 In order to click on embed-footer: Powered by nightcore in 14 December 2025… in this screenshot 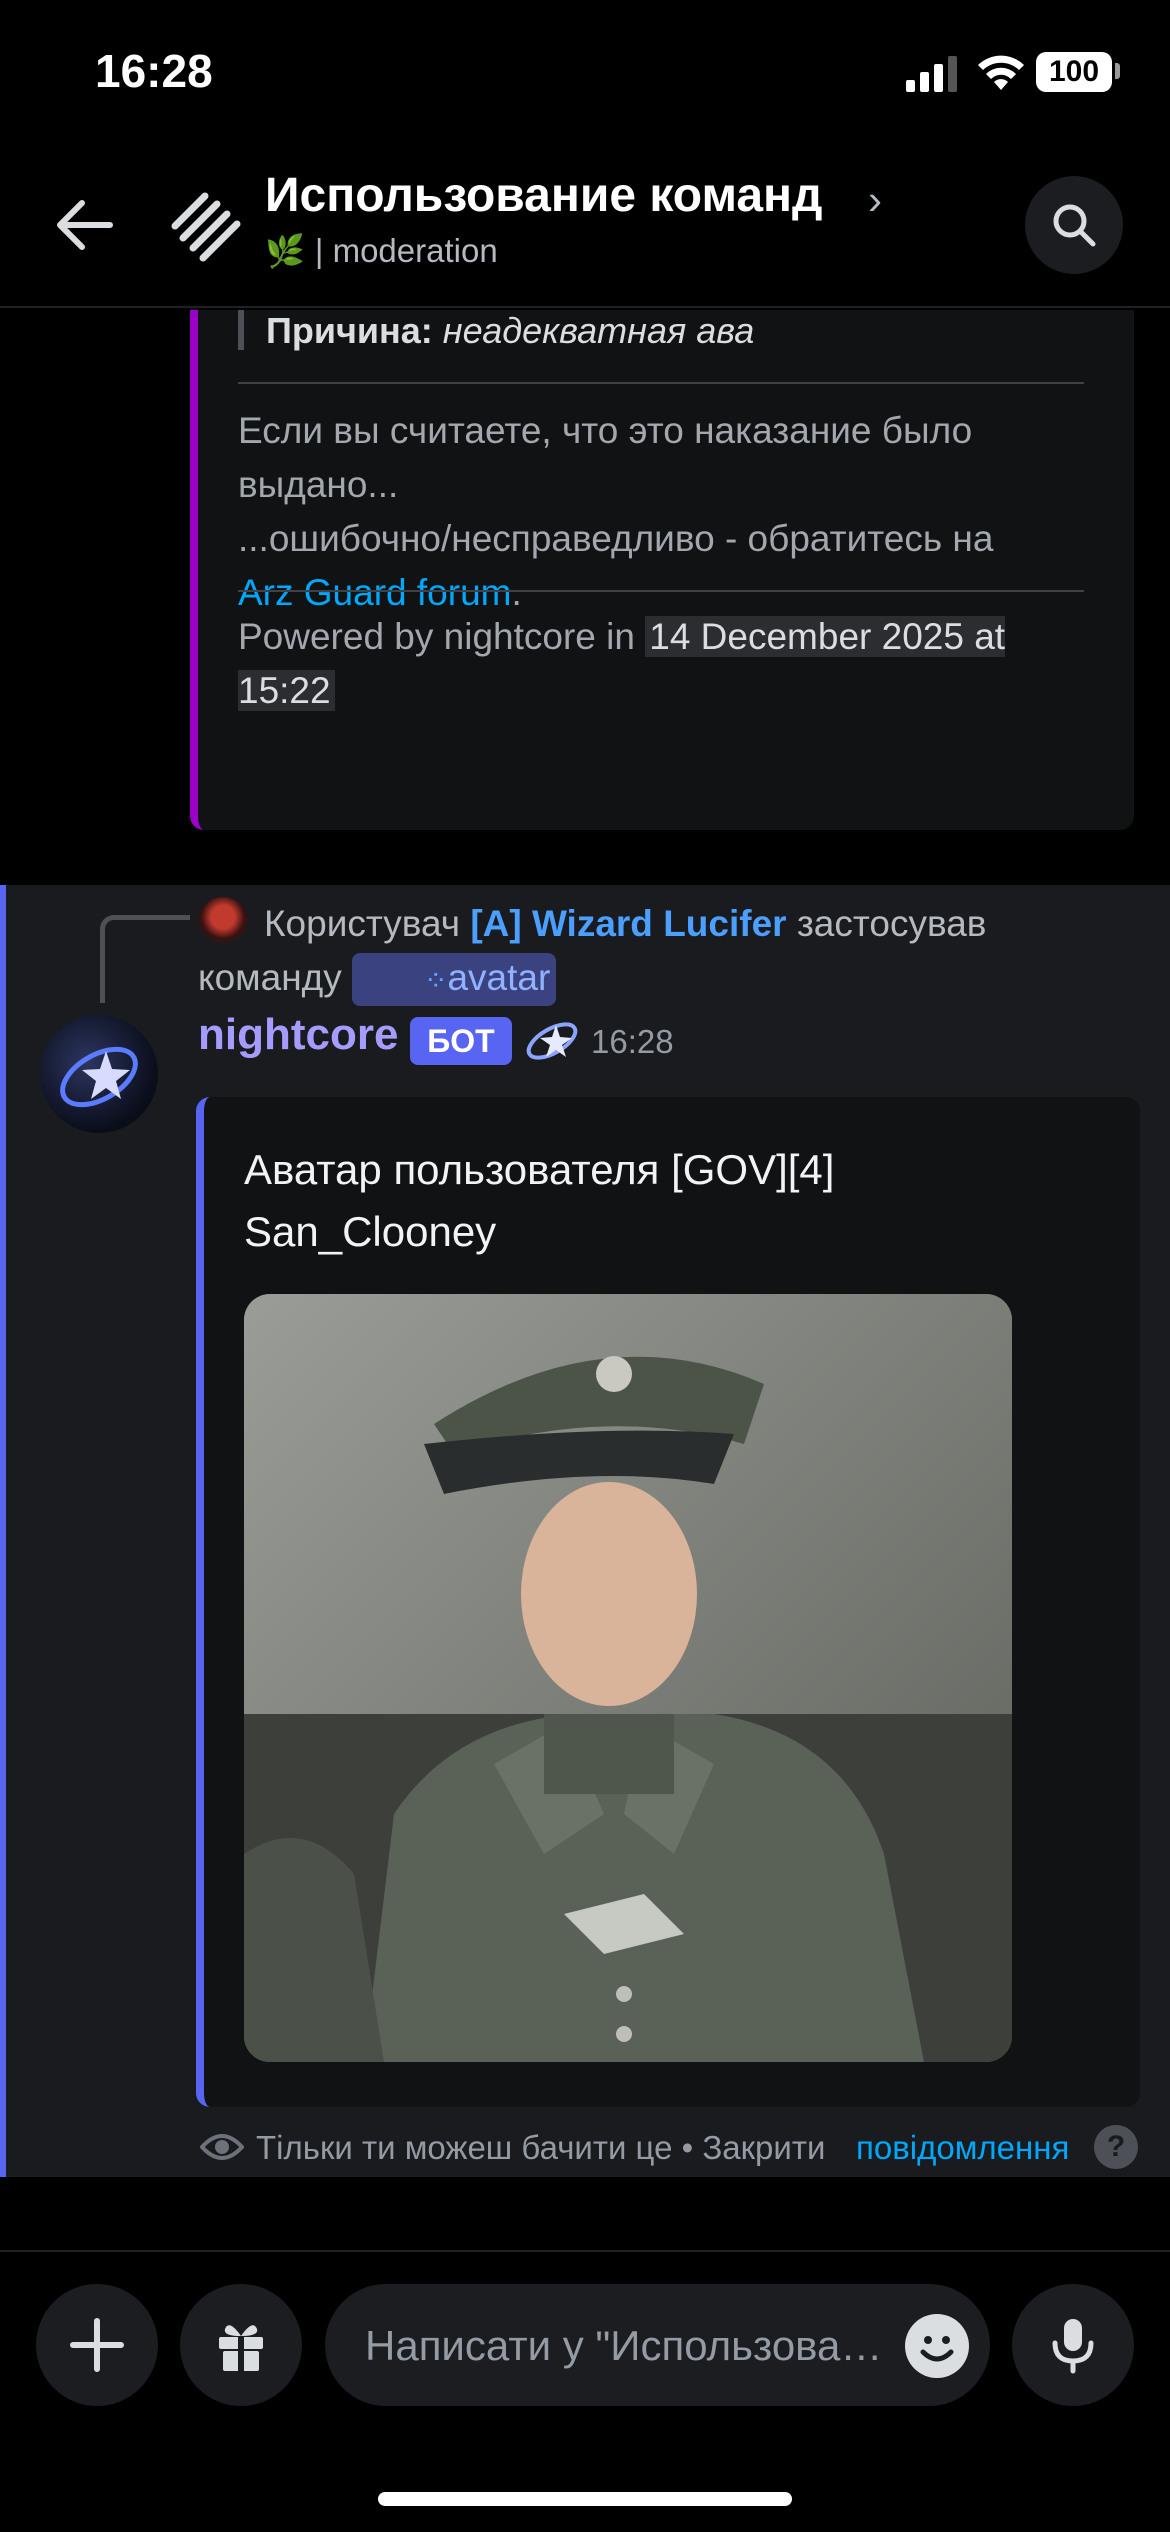, I will do `click(668, 664)`.